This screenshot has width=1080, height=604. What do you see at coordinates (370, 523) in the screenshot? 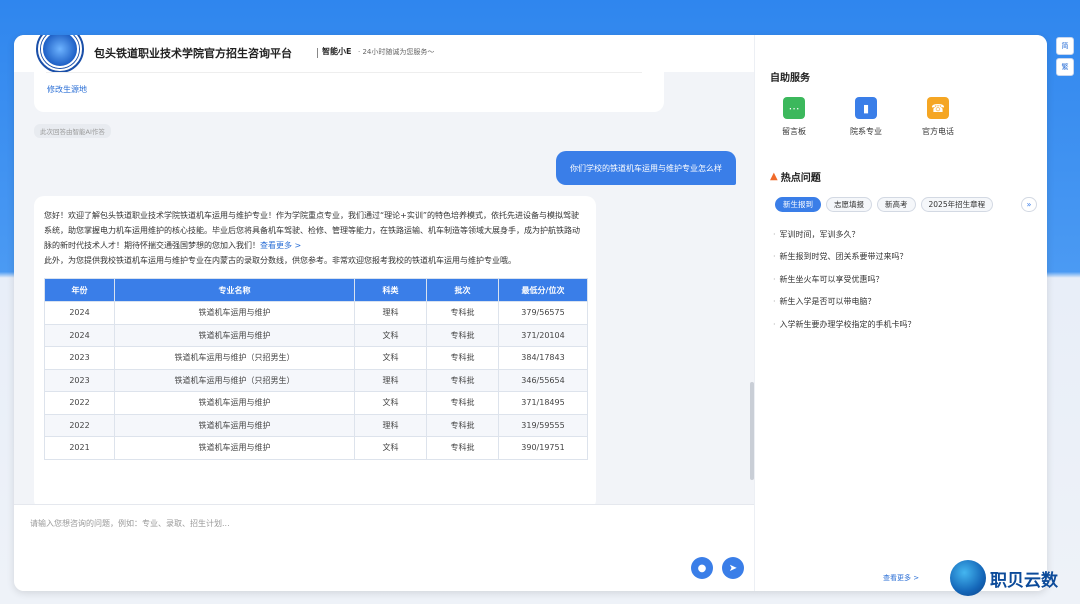
I see `question-input` at bounding box center [370, 523].